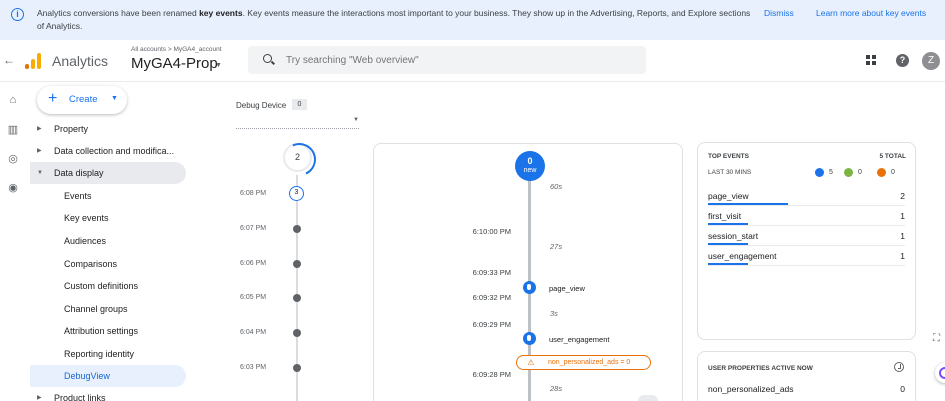  Describe the element at coordinates (648, 398) in the screenshot. I see `scroll-button` at that location.